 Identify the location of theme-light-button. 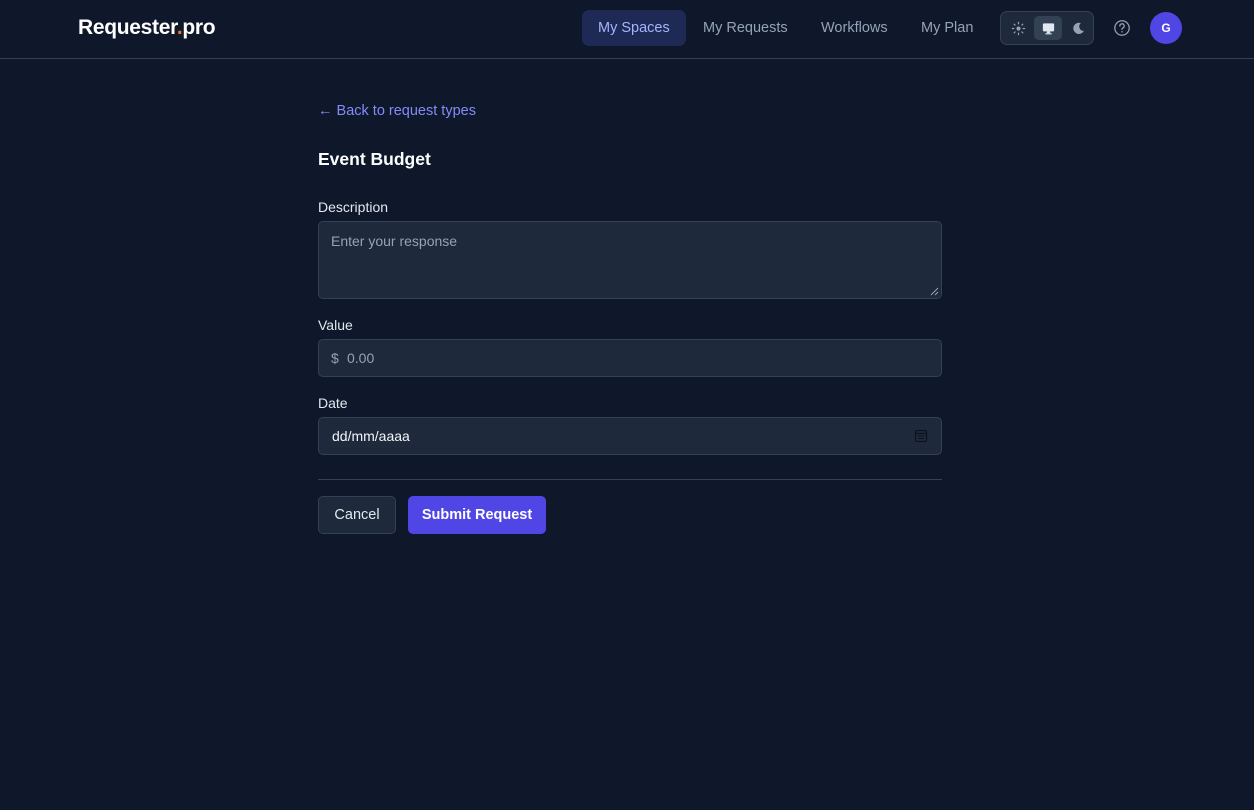
(1018, 28).